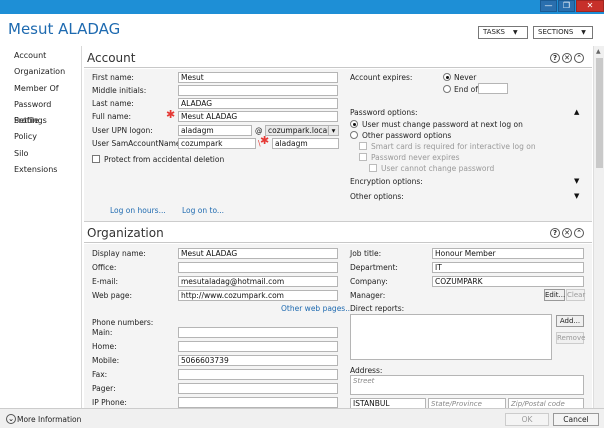  Describe the element at coordinates (373, 168) in the screenshot. I see `cannot-change-checkbox` at that location.